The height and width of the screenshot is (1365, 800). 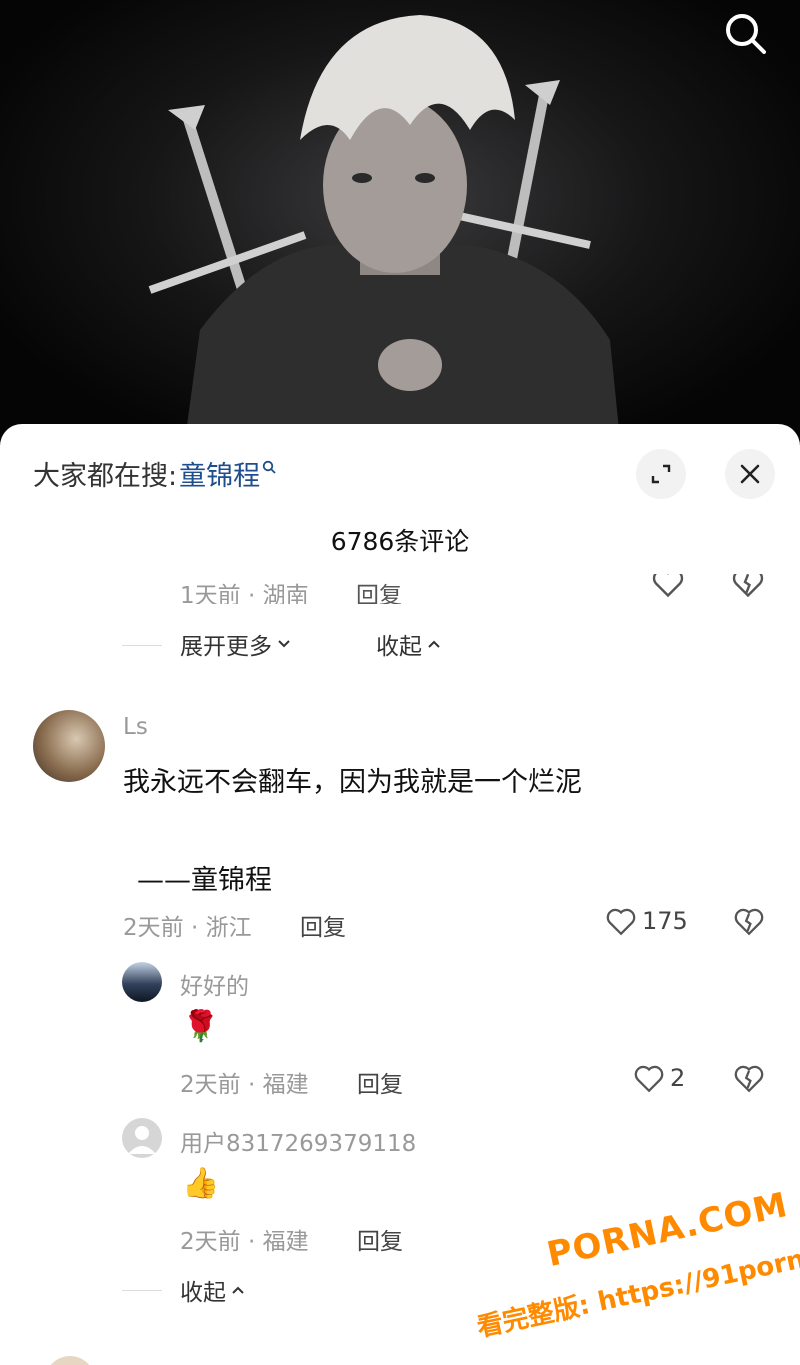 What do you see at coordinates (323, 925) in the screenshot?
I see `comment-reply-button: 回复` at bounding box center [323, 925].